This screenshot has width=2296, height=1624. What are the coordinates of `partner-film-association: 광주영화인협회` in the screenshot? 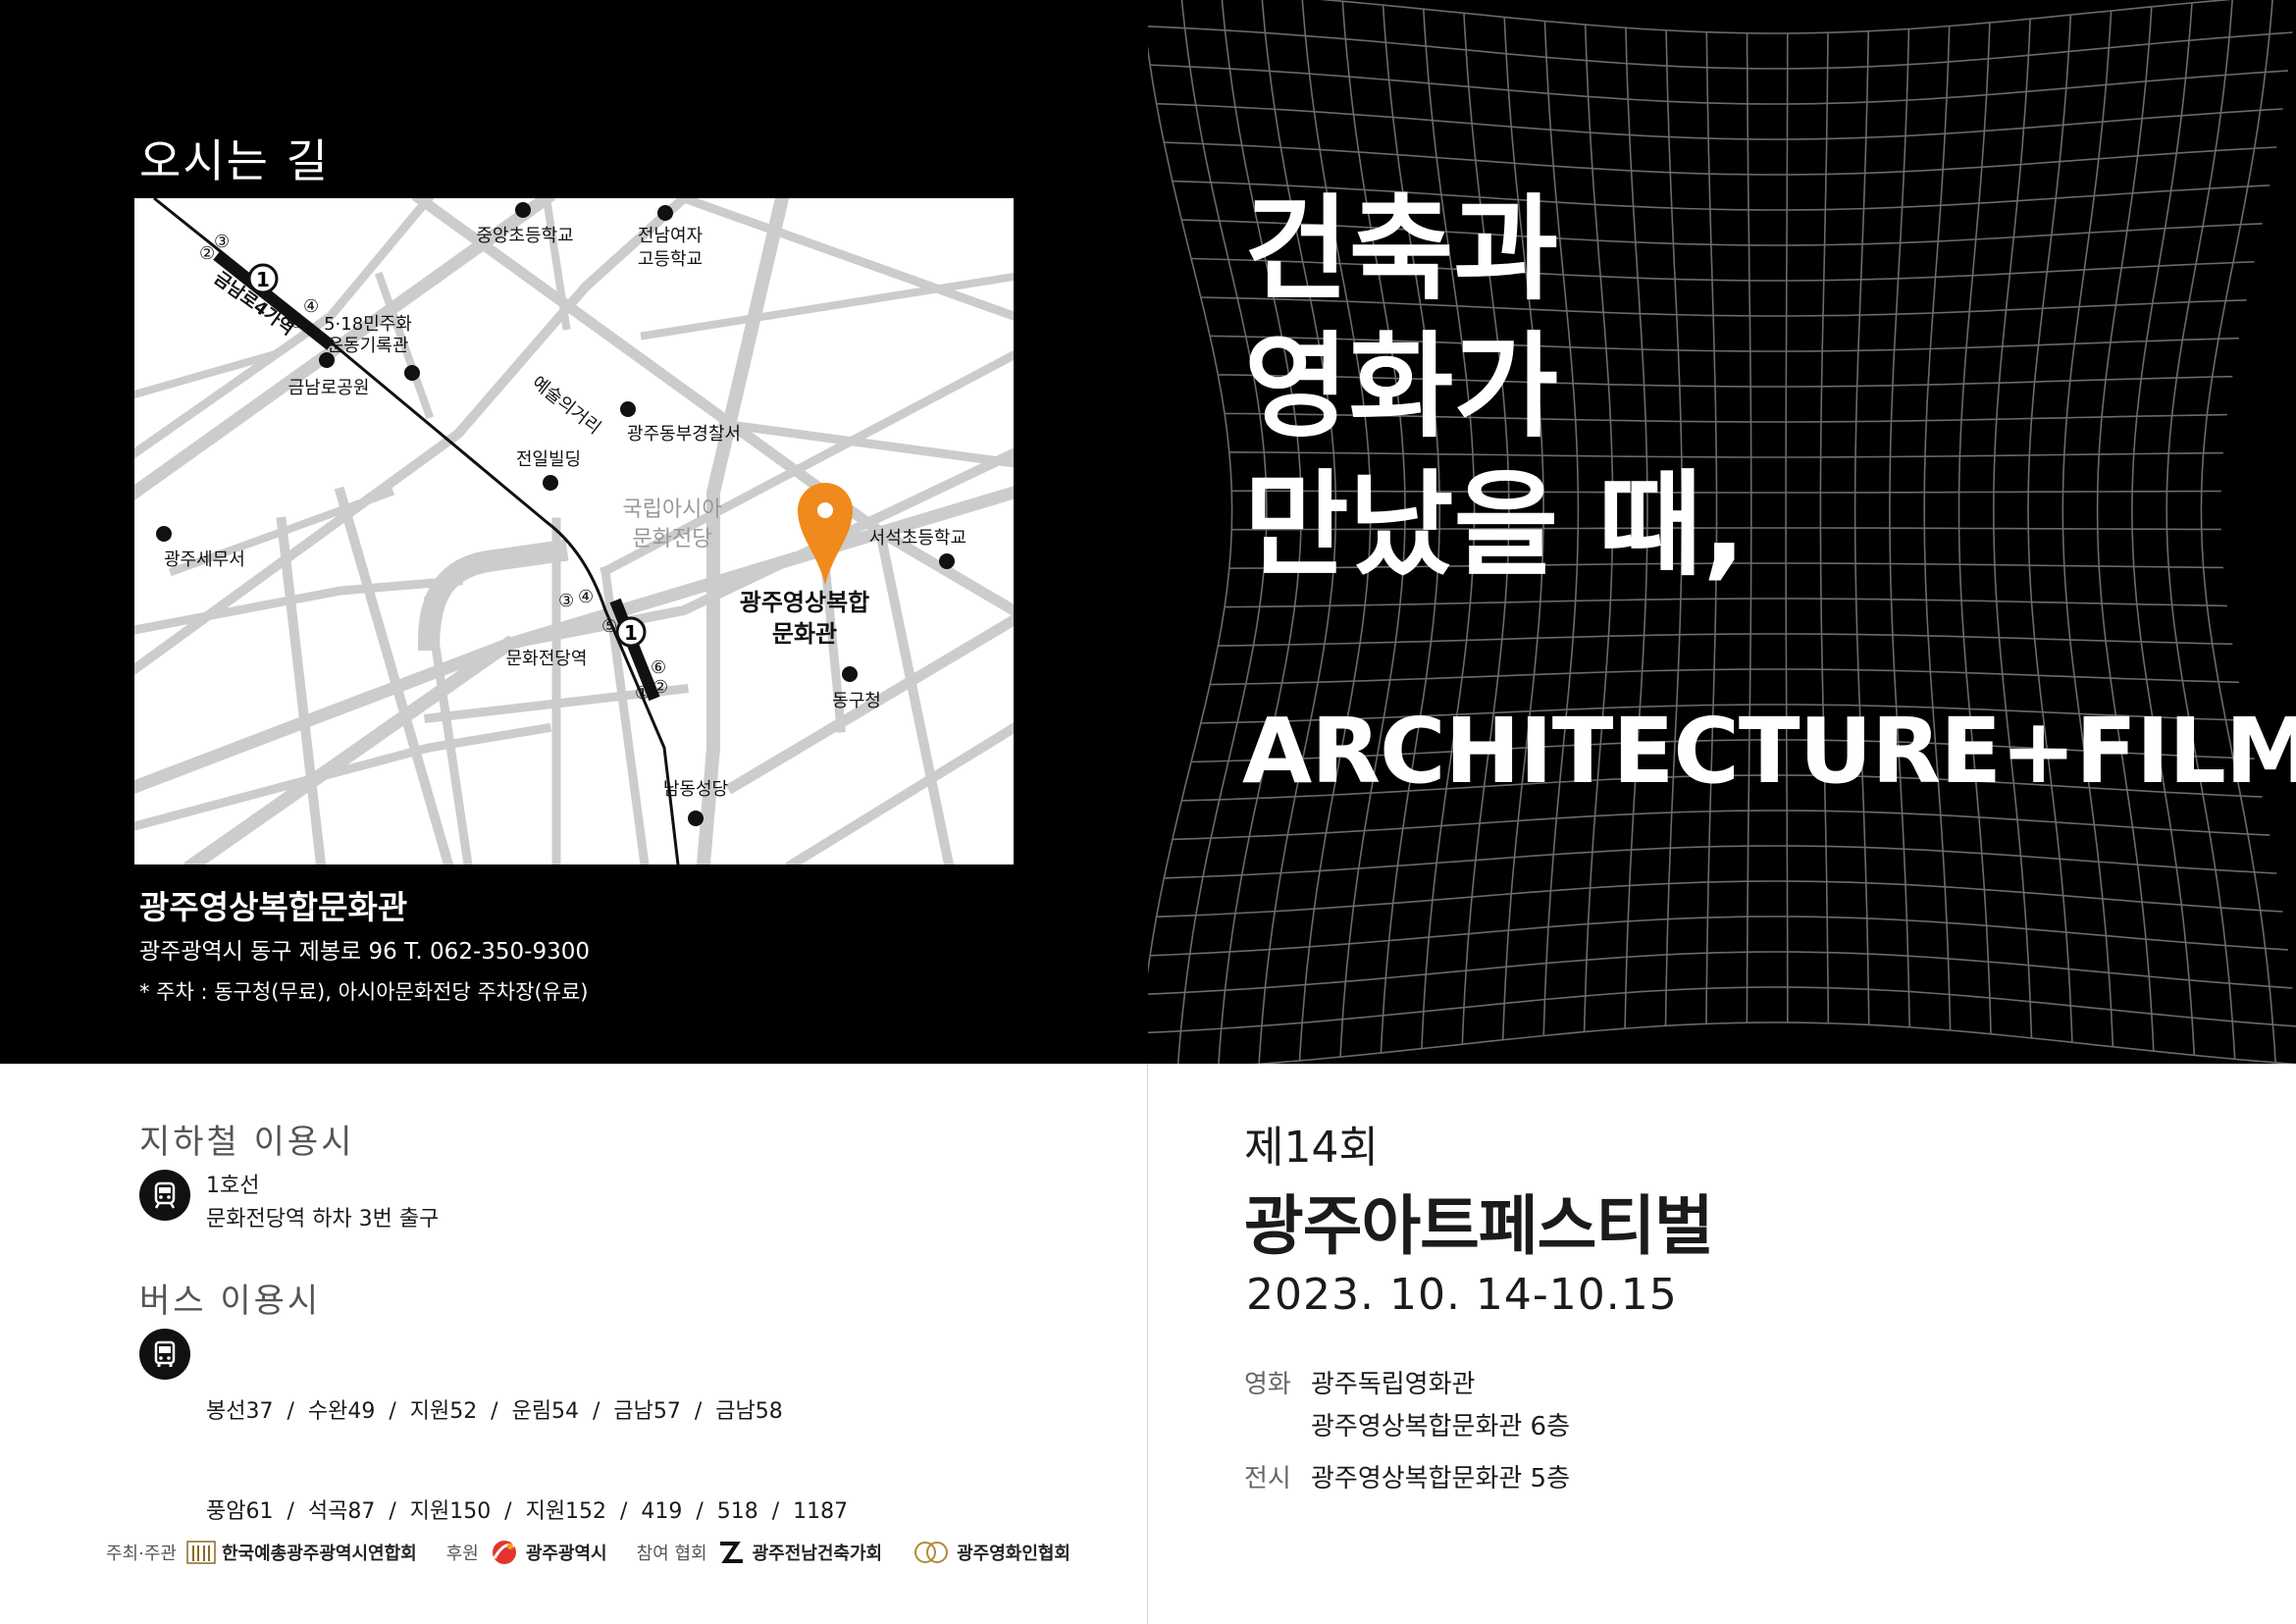 It's located at (1013, 1554).